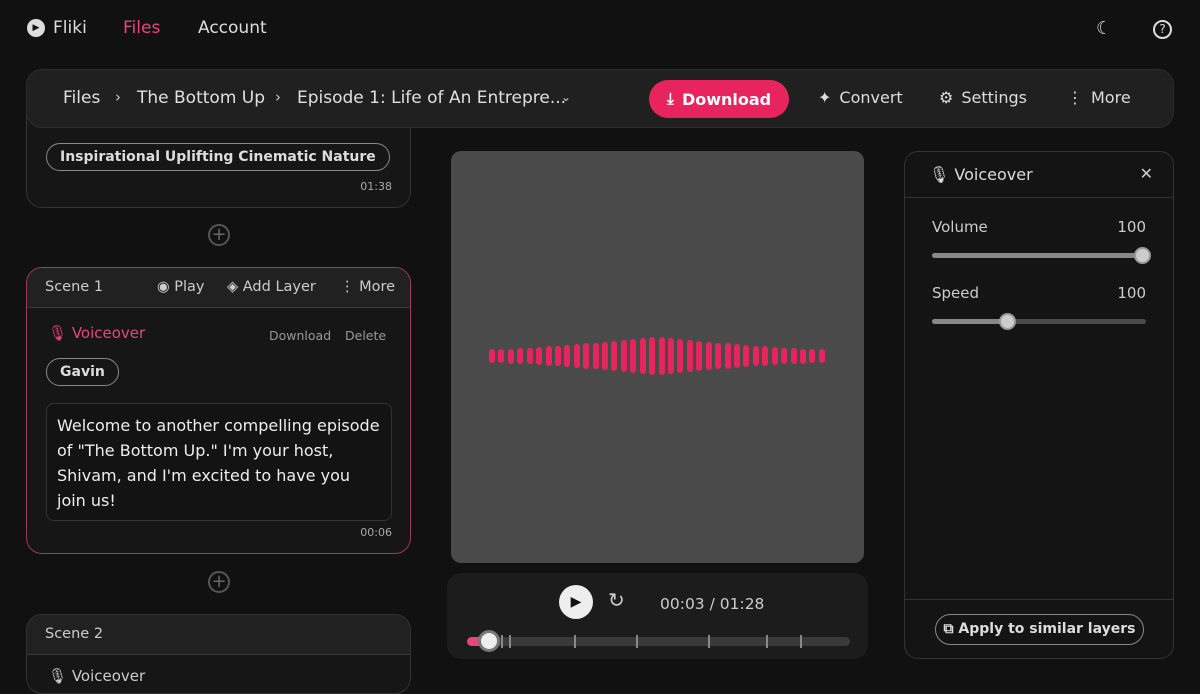 The image size is (1200, 694). I want to click on panel-title-label: Voiceover, so click(993, 174).